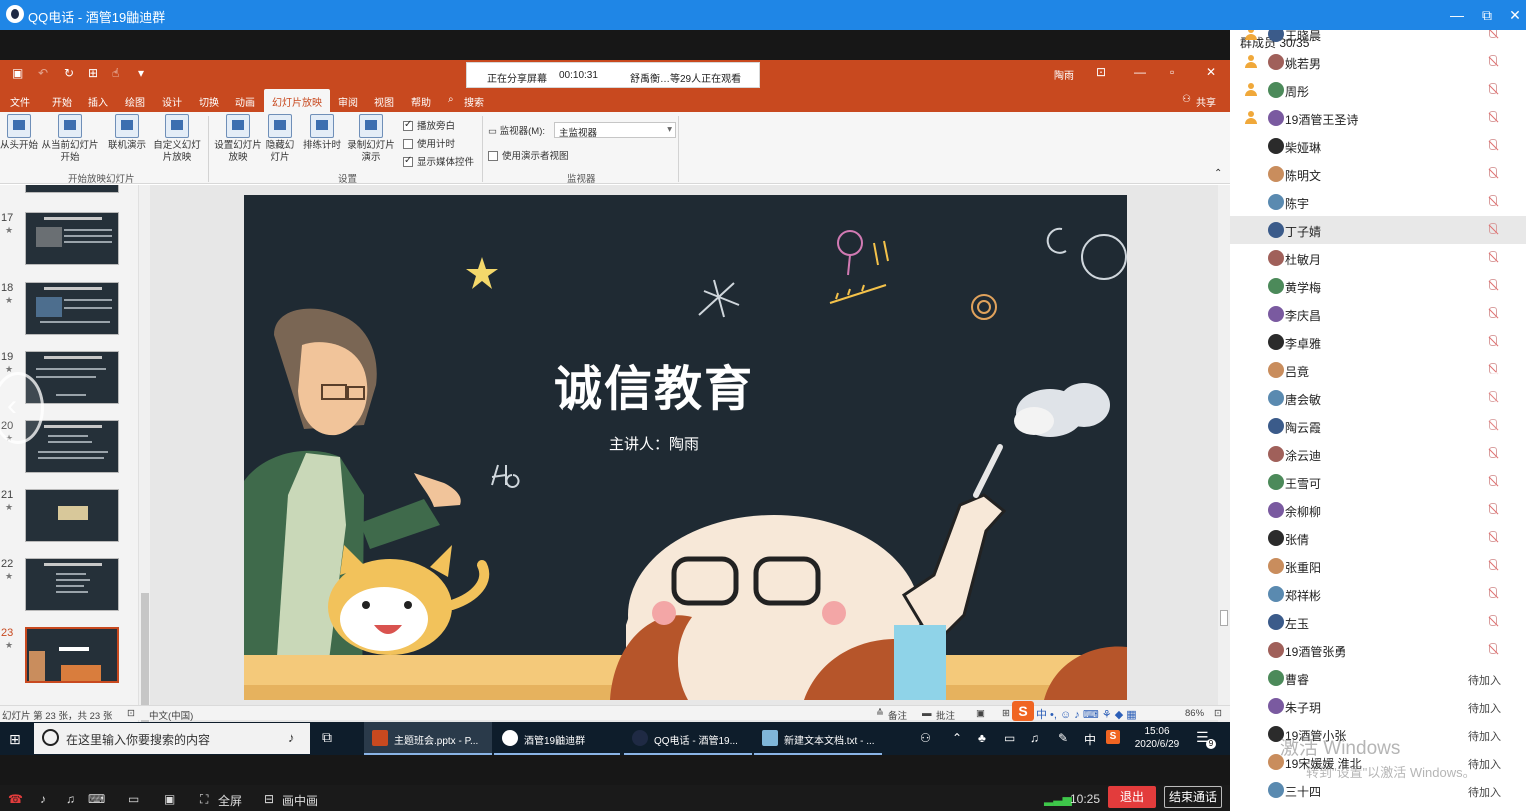 This screenshot has width=1526, height=811. What do you see at coordinates (1063, 738) in the screenshot?
I see `pen-icon: ✎` at bounding box center [1063, 738].